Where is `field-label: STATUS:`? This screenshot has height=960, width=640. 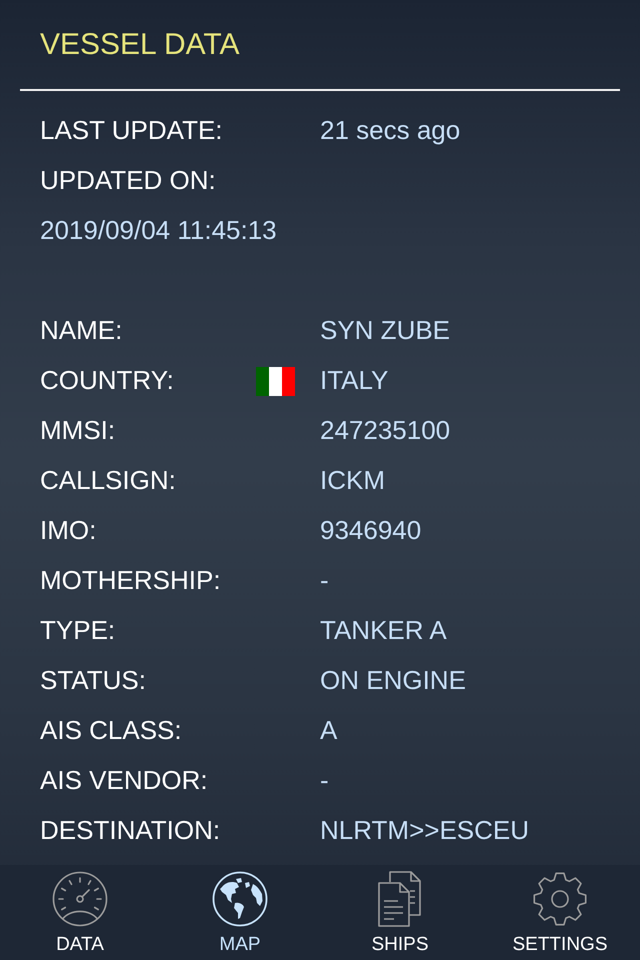
field-label: STATUS: is located at coordinates (93, 681).